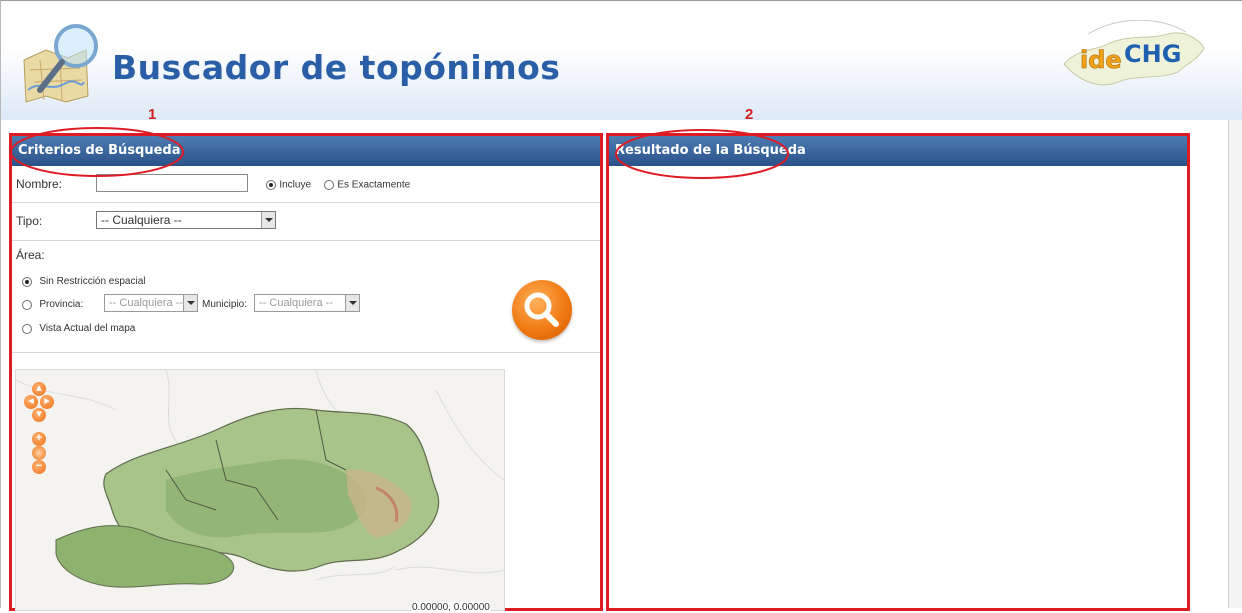 The width and height of the screenshot is (1242, 613). I want to click on annotation-number-1: 1, so click(152, 114).